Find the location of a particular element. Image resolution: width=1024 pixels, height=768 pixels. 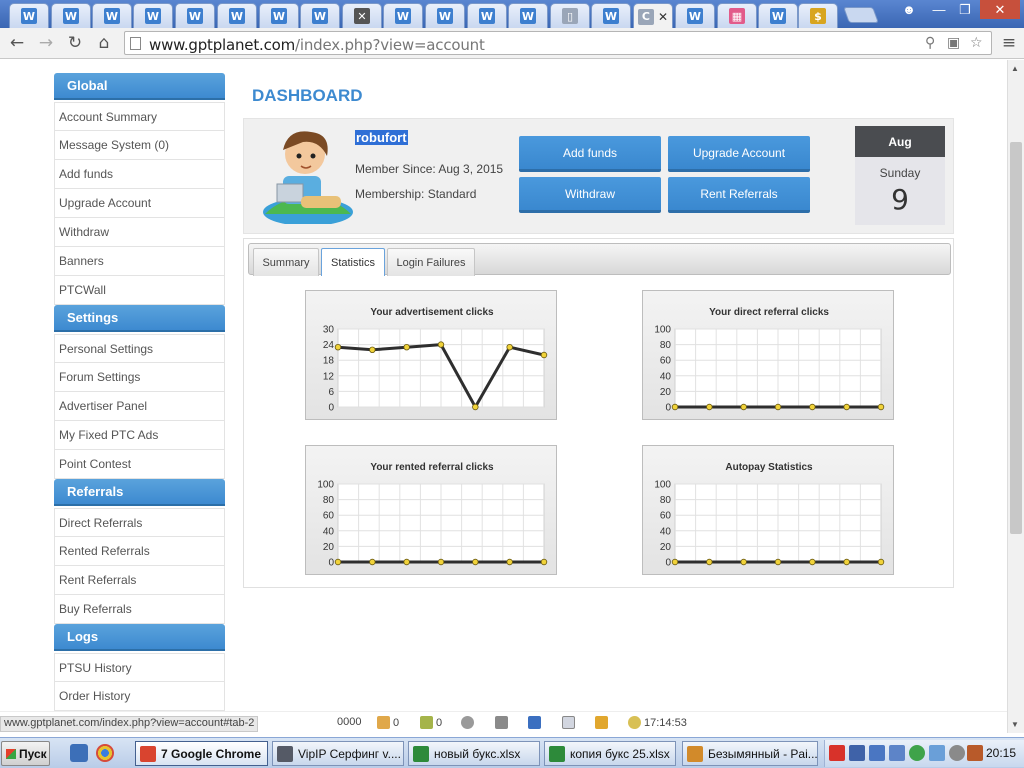

antivirus-icon is located at coordinates (837, 753).